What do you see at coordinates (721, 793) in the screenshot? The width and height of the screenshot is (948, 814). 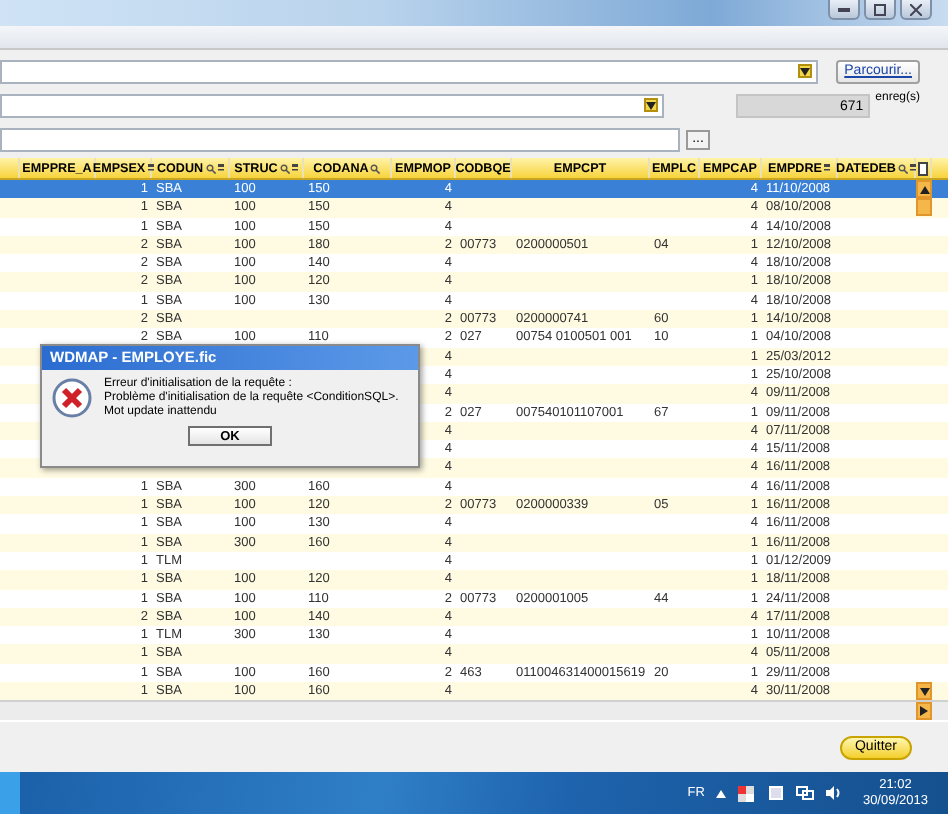 I see `show-hidden-icons-icon` at bounding box center [721, 793].